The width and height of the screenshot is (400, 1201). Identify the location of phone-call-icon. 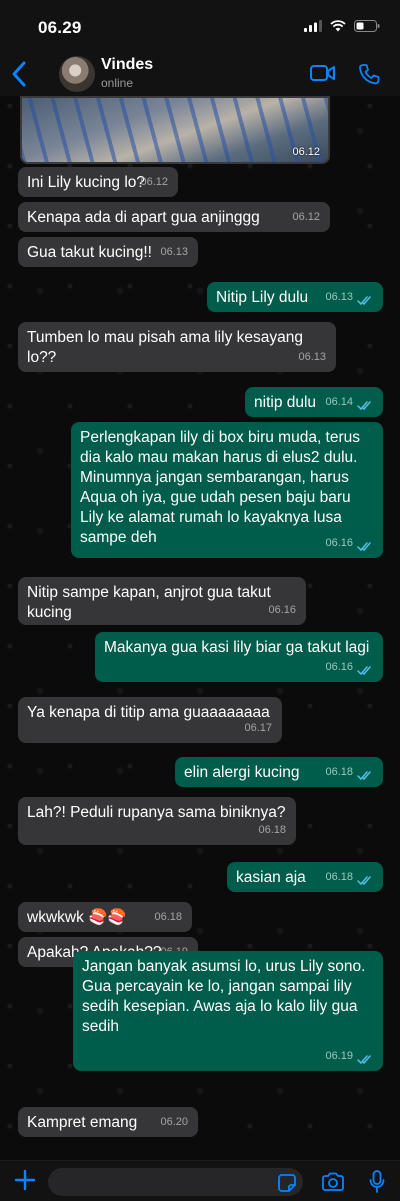
(369, 74).